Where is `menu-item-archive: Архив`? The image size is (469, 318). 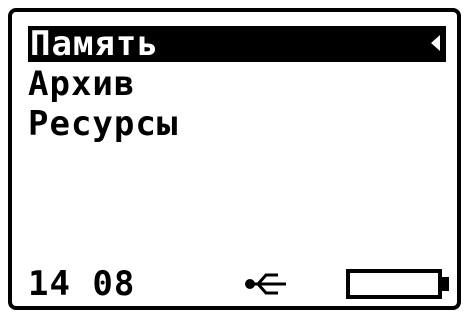 menu-item-archive: Архив is located at coordinates (81, 84).